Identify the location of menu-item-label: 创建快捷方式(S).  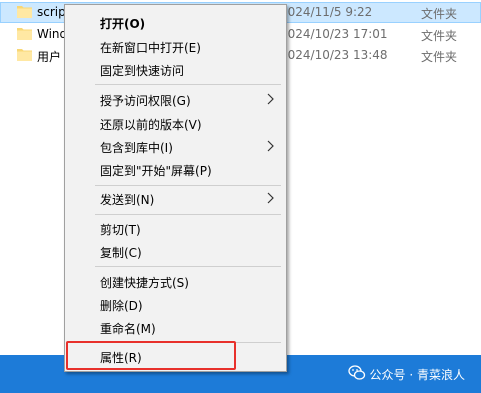
(144, 283).